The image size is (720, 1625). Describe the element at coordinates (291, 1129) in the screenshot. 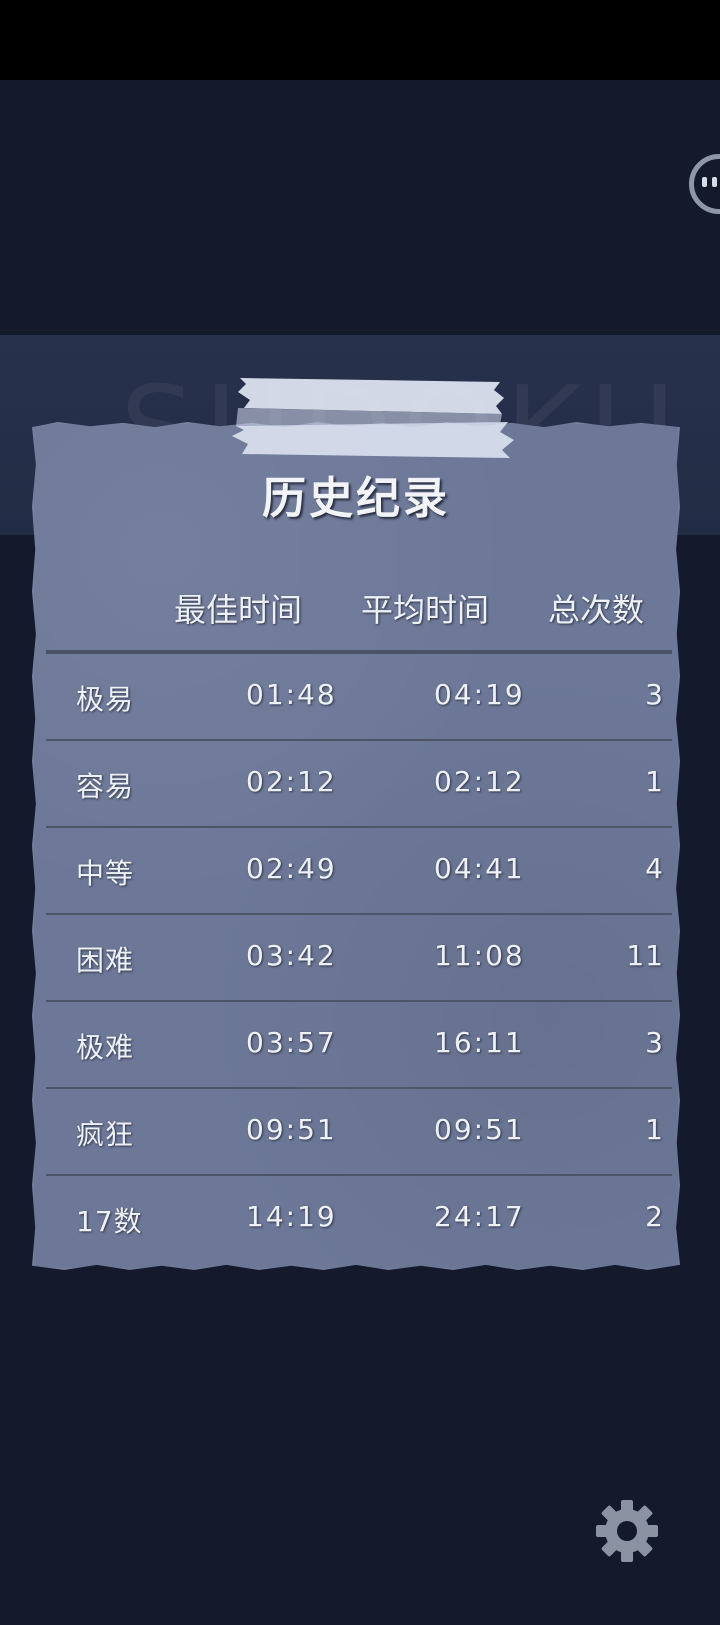

I see `row-best-time: 09:51` at that location.